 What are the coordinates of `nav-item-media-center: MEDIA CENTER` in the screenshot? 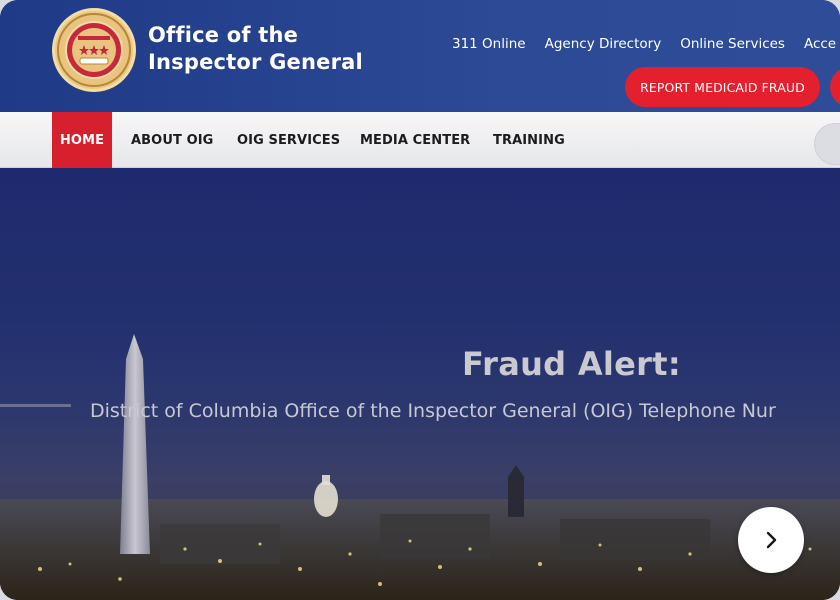 It's located at (415, 140).